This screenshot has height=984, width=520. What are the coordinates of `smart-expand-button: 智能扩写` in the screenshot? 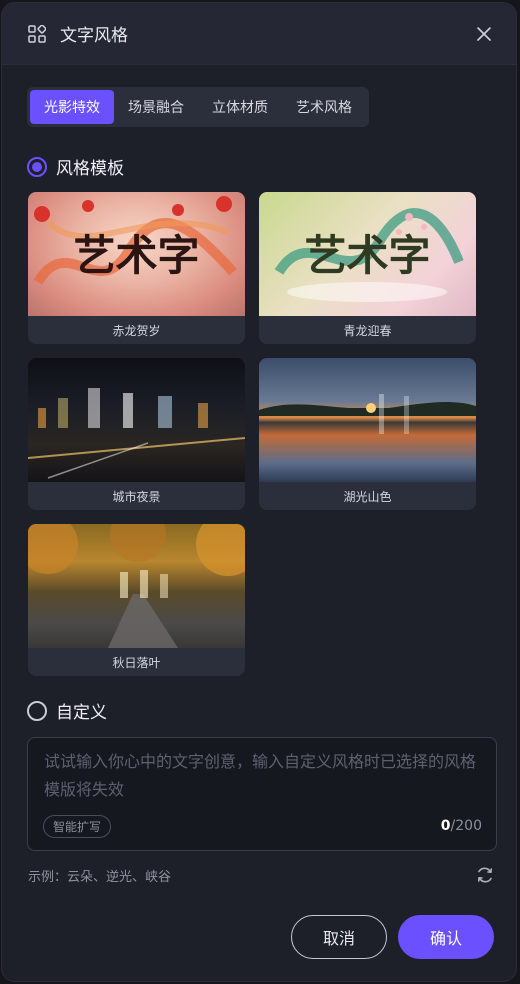 It's located at (77, 826).